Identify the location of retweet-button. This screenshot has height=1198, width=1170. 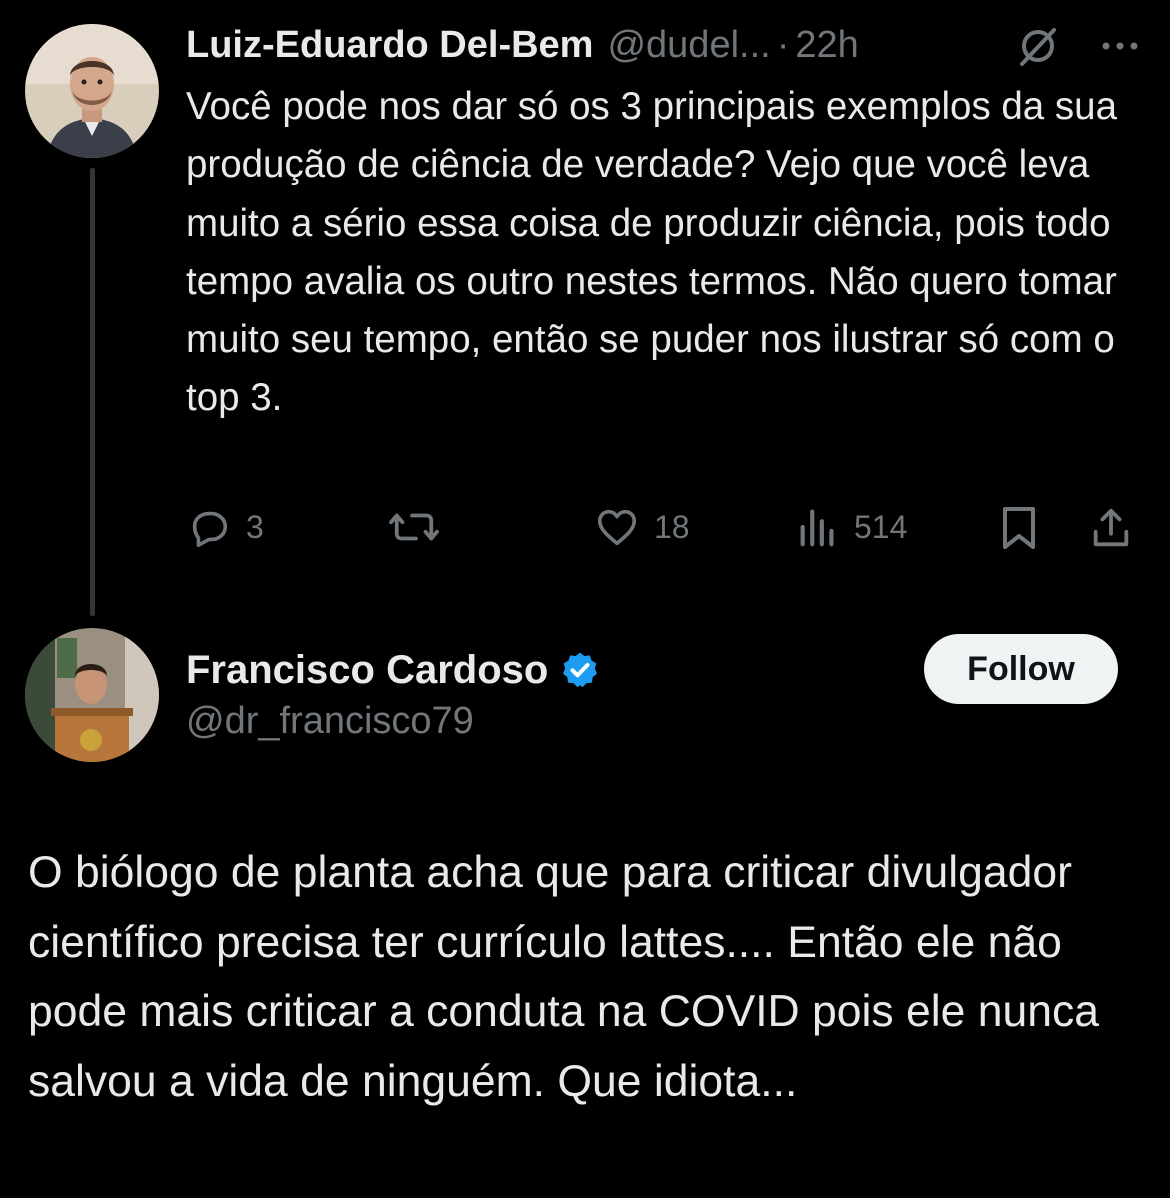
(414, 527).